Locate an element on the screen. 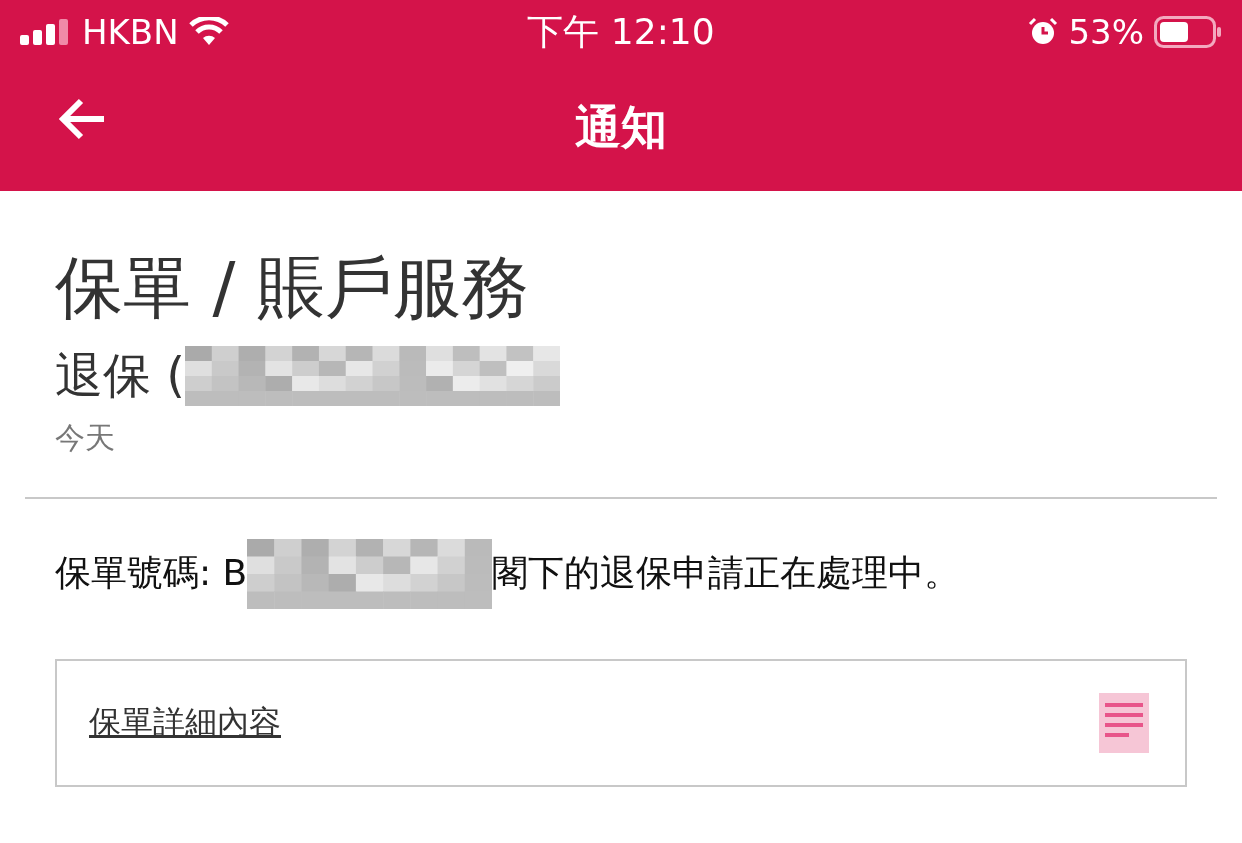 This screenshot has width=1242, height=843. notification-date: 今天 is located at coordinates (85, 437).